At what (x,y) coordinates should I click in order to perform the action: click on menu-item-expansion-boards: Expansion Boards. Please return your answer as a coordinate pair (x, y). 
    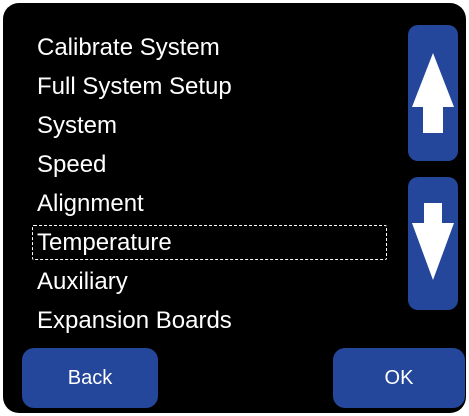
    Looking at the image, I should click on (214, 321).